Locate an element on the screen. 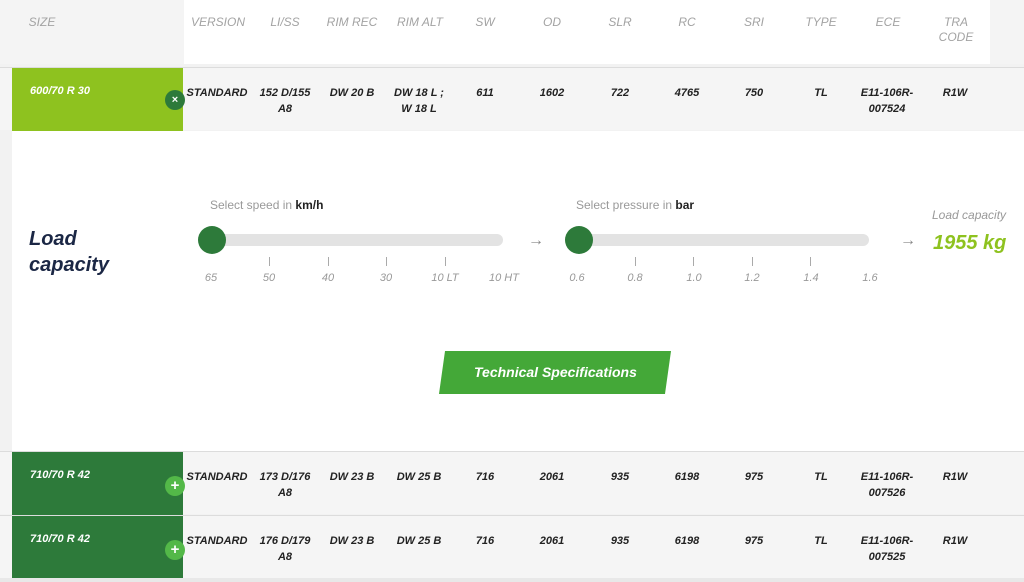 Image resolution: width=1024 pixels, height=582 pixels. col-header-type: TYPE is located at coordinates (821, 22).